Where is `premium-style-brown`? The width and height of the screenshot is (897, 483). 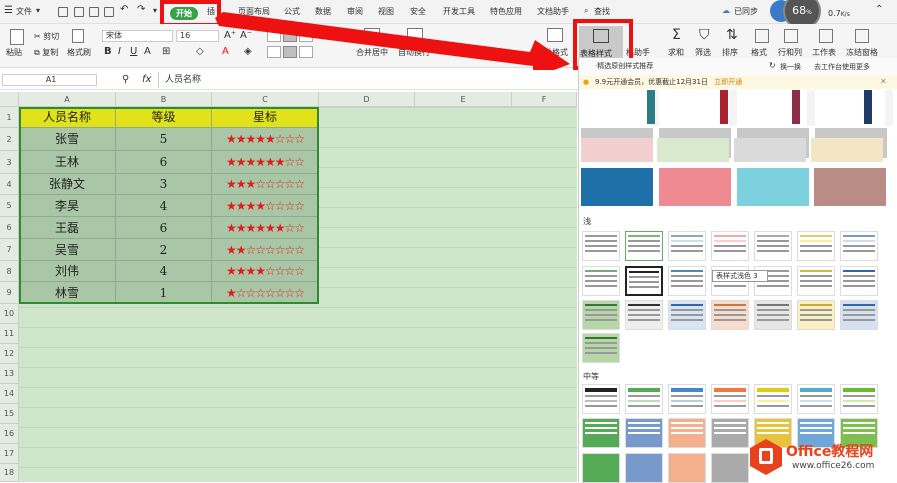 premium-style-brown is located at coordinates (850, 187).